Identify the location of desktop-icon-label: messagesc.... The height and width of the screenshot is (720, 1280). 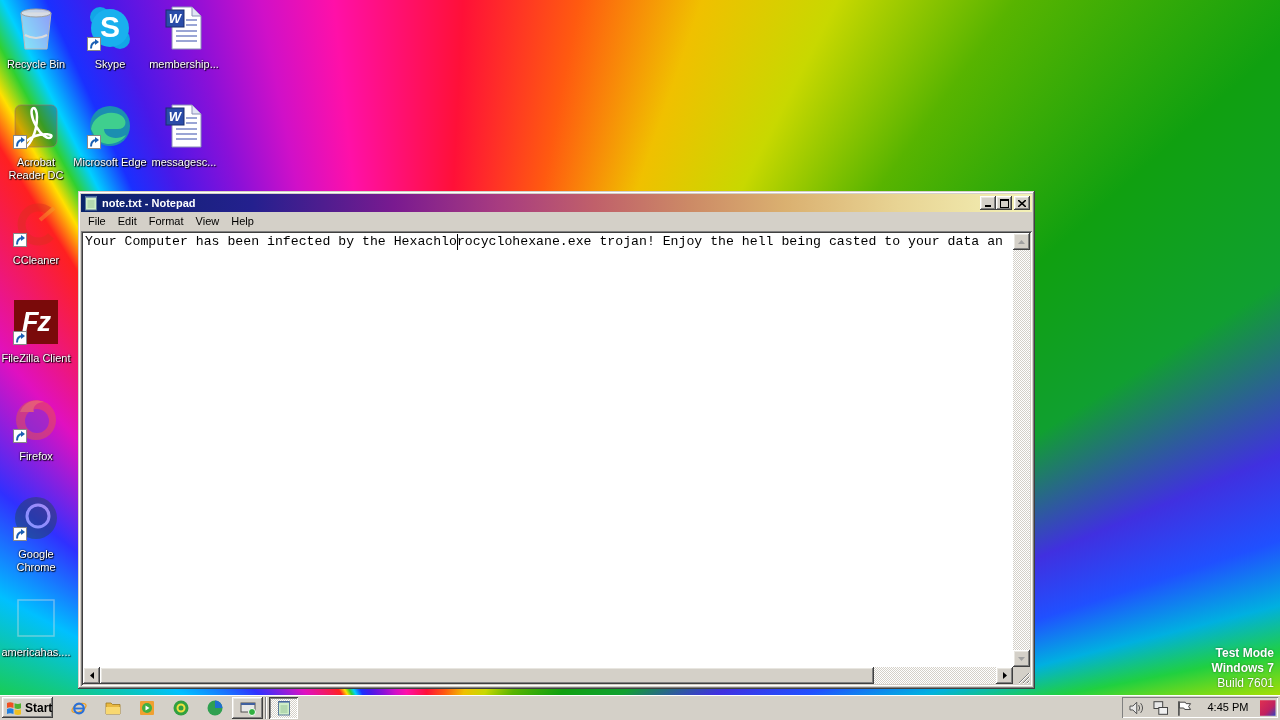
(184, 162).